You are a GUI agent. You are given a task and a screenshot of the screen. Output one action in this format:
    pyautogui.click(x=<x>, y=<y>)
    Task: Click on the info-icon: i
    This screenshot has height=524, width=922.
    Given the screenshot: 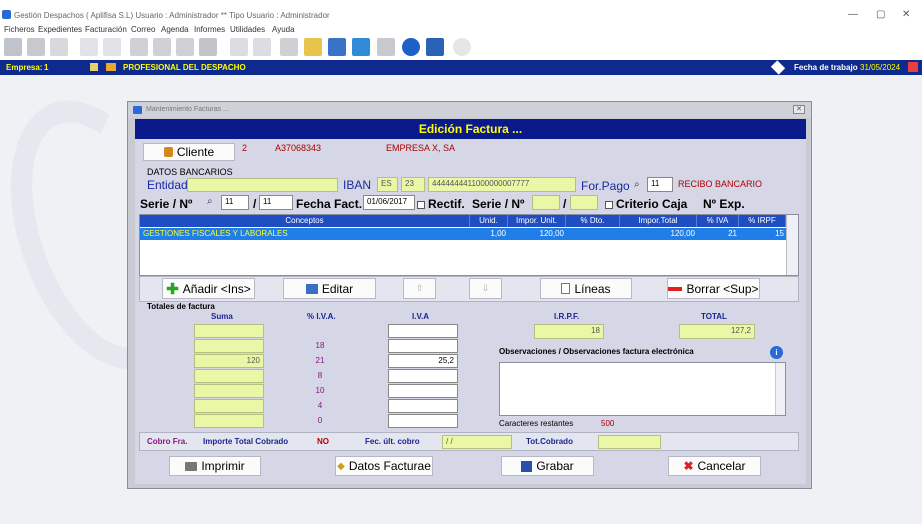 What is the action you would take?
    pyautogui.click(x=776, y=352)
    